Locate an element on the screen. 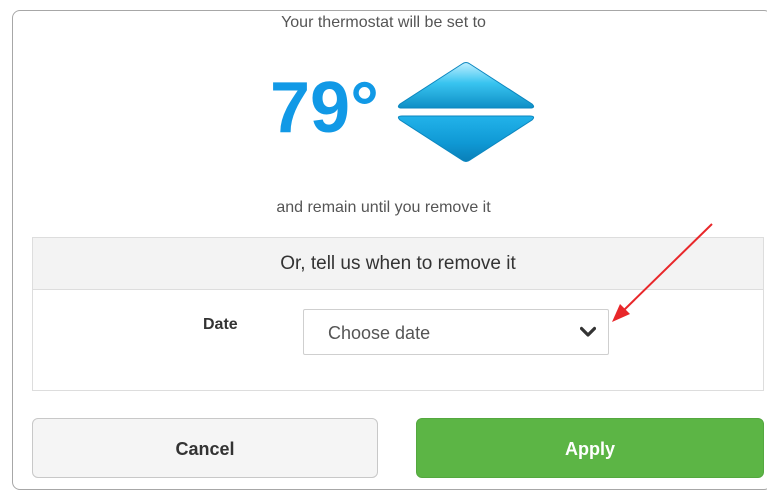 The width and height of the screenshot is (767, 490). dialog-subtext: and remain until you remove it is located at coordinates (383, 207).